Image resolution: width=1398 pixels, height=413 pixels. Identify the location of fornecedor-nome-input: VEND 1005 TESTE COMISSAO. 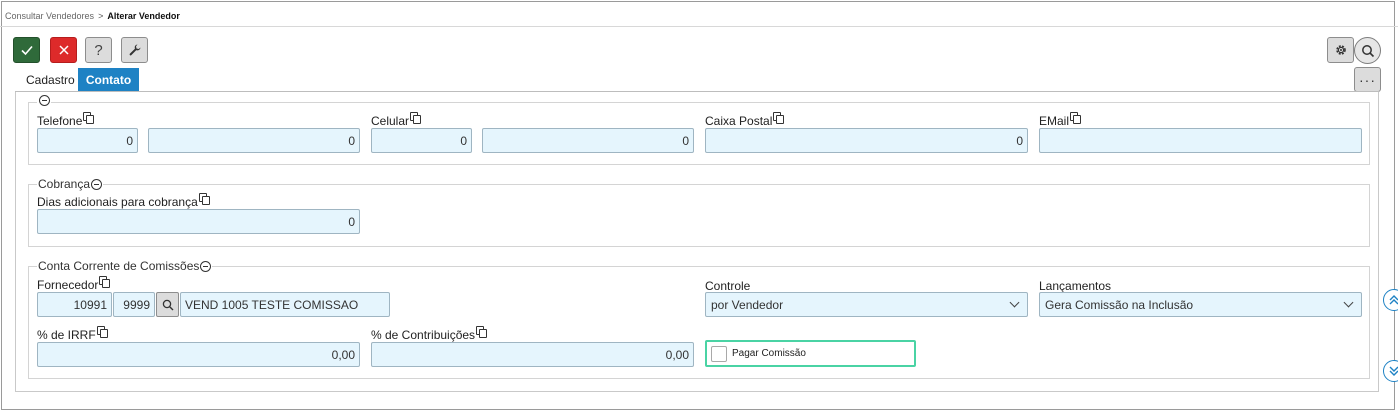
(285, 304).